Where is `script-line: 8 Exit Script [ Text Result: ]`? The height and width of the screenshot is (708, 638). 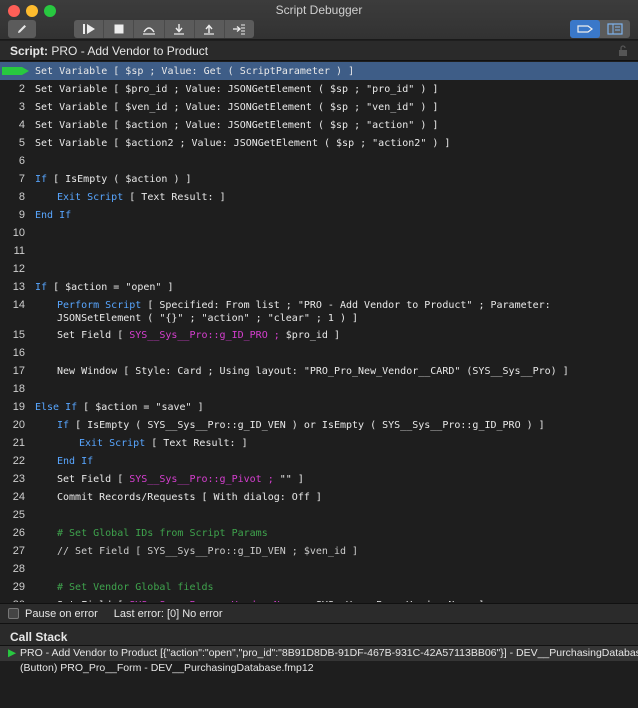
script-line: 8 Exit Script [ Text Result: ] is located at coordinates (319, 197).